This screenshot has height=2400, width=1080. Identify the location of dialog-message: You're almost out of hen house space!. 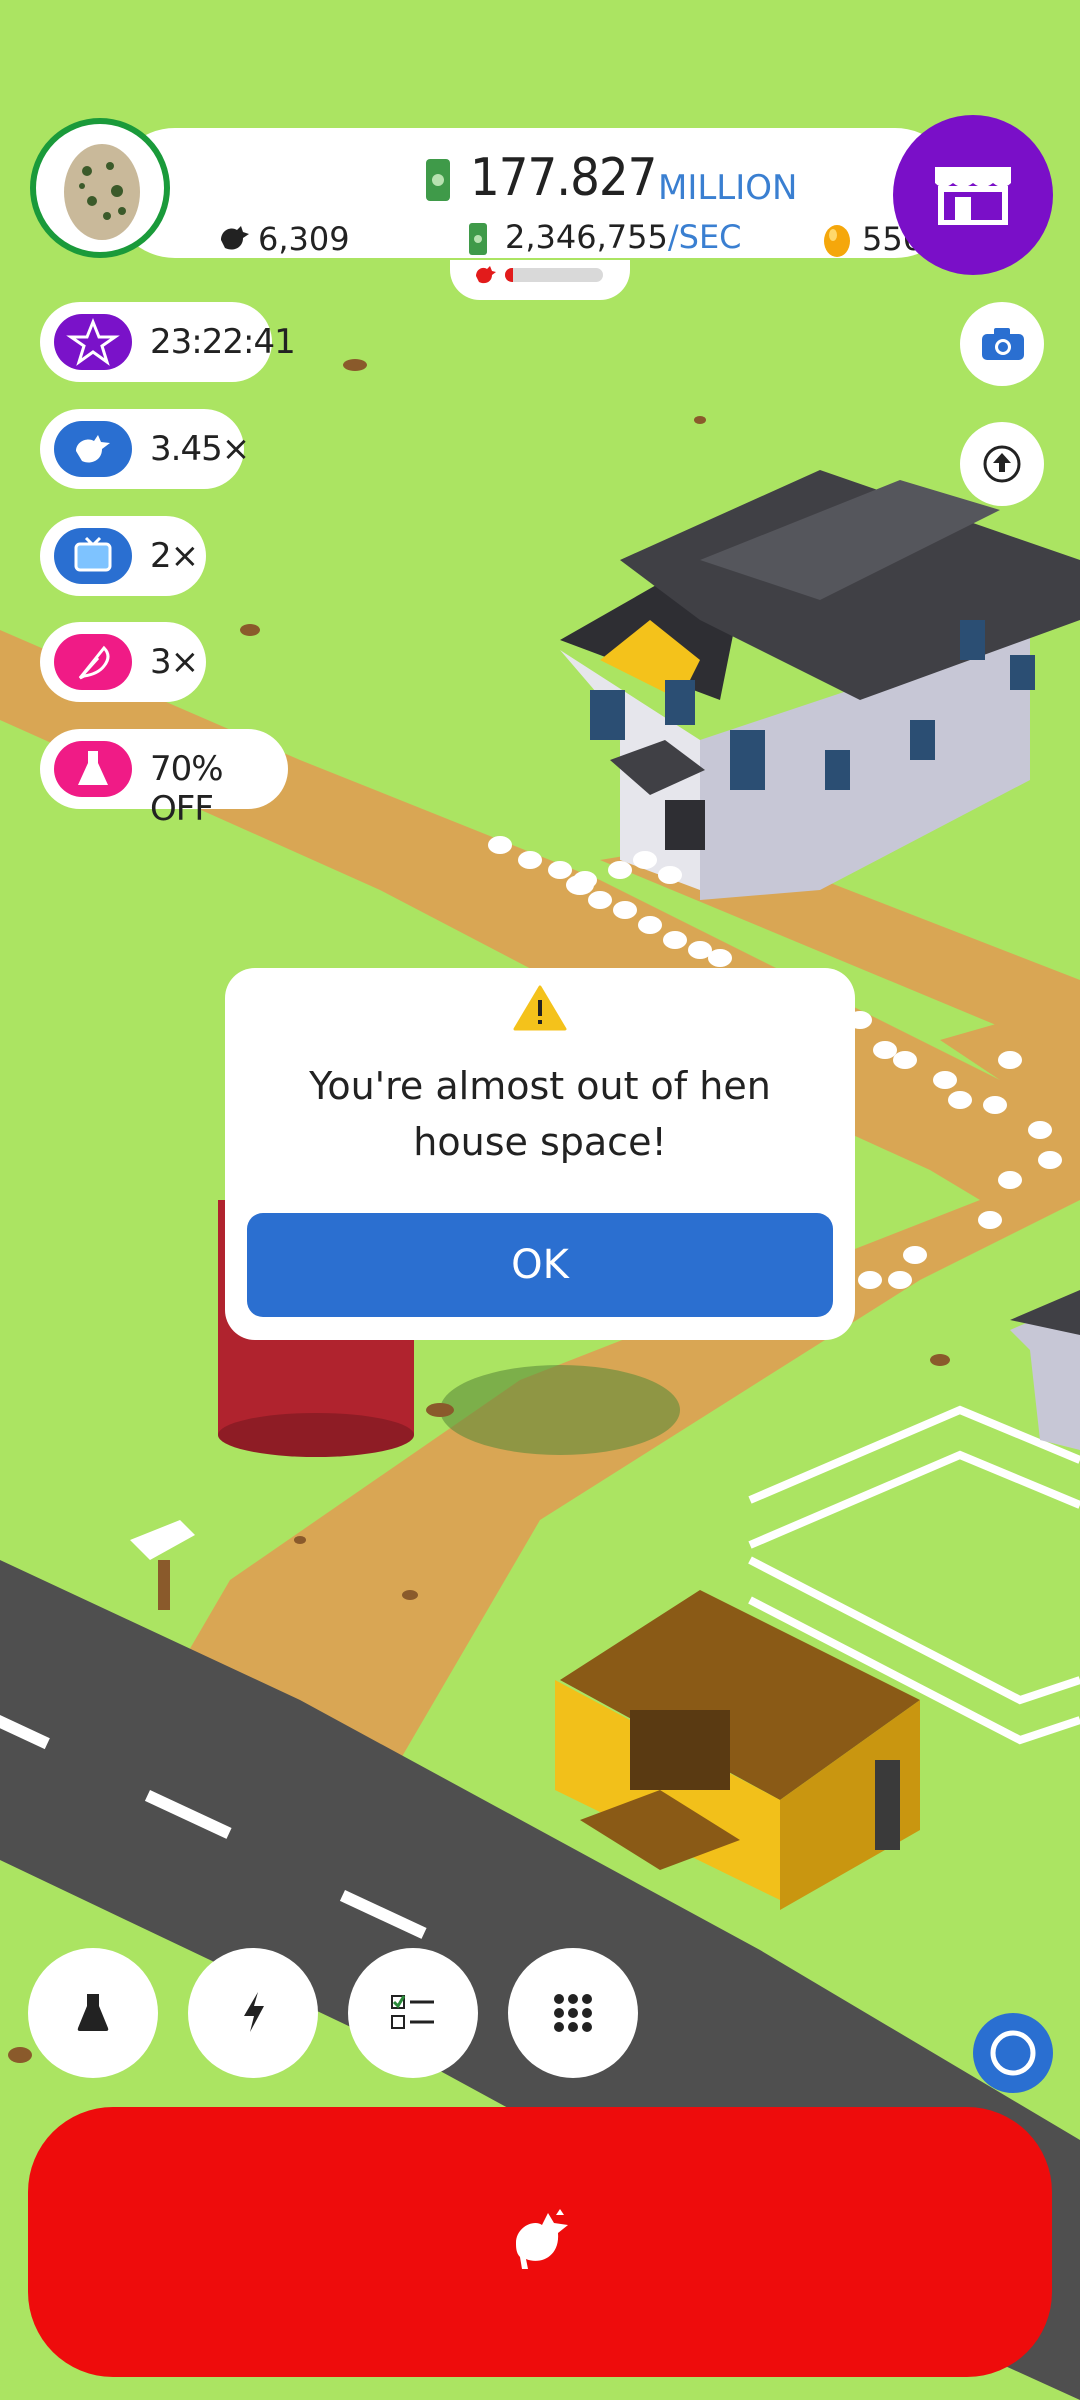
(540, 1114).